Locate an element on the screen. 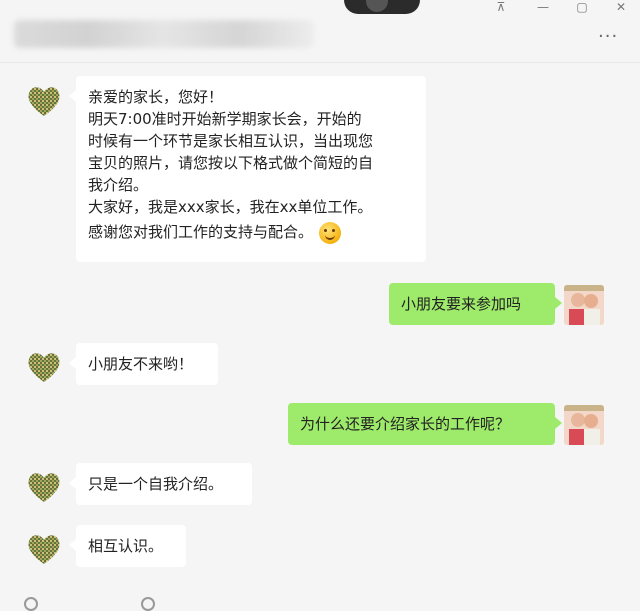  message-bubble-outgoing: 小朋友要来参加吗 is located at coordinates (475, 304).